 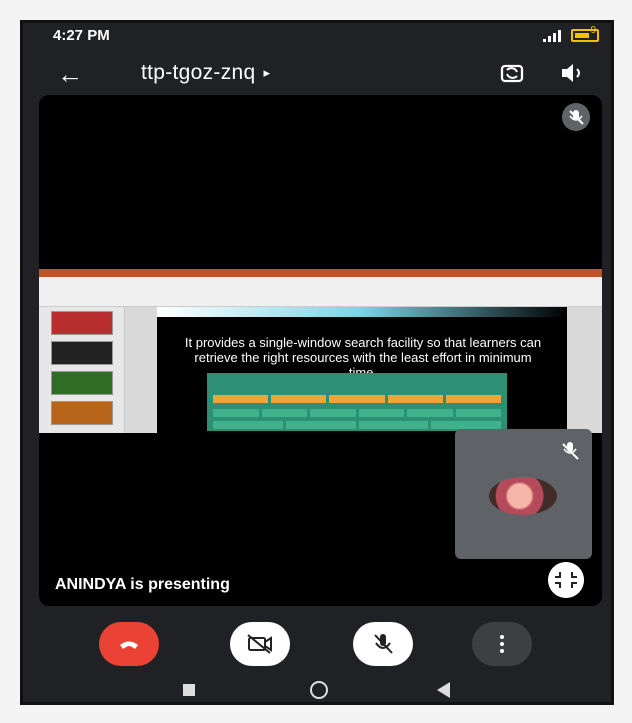 I want to click on caret-right-icon: ▸, so click(x=267, y=73).